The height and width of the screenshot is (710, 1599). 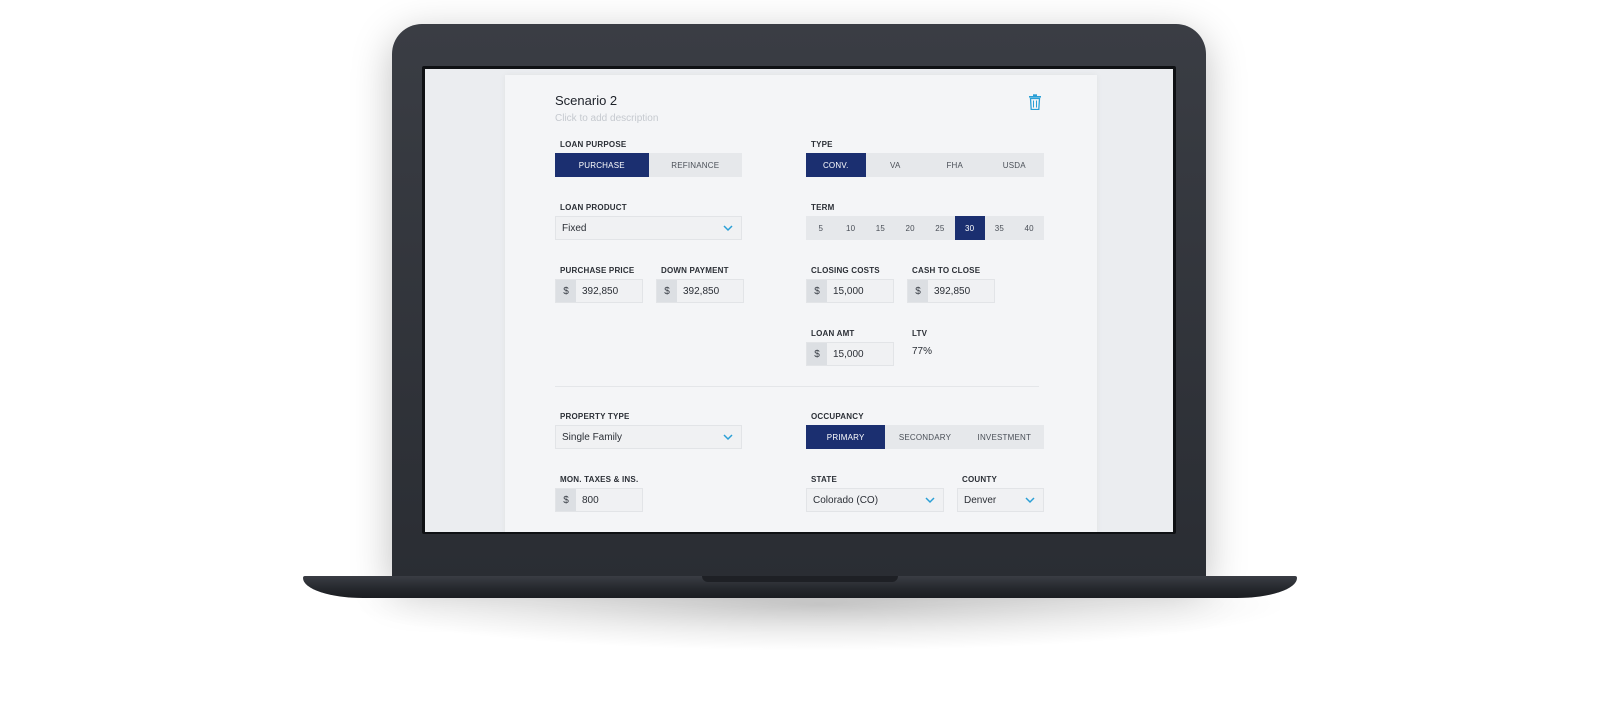 I want to click on cash-to-close-value: 392,850, so click(x=952, y=291).